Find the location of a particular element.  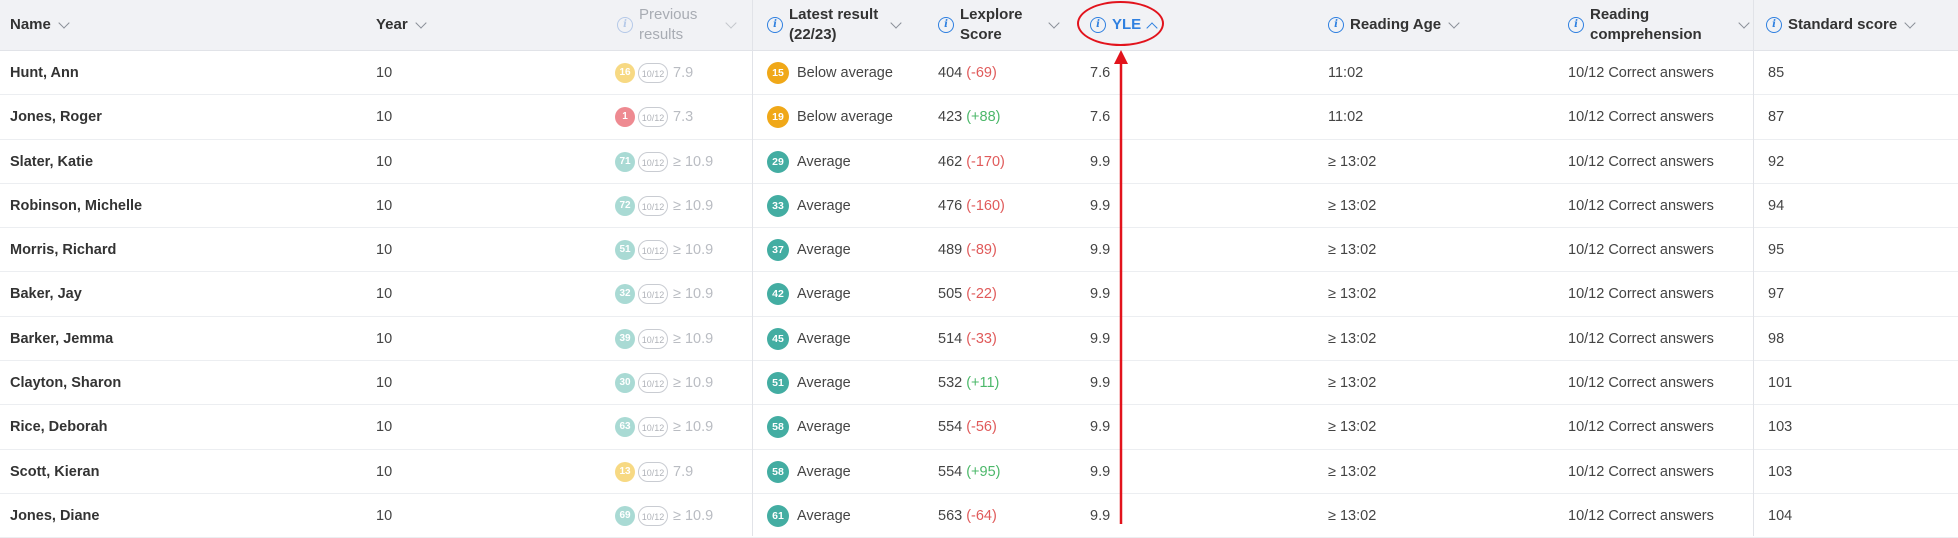

student-name: Scott, Kieran is located at coordinates (54, 472).